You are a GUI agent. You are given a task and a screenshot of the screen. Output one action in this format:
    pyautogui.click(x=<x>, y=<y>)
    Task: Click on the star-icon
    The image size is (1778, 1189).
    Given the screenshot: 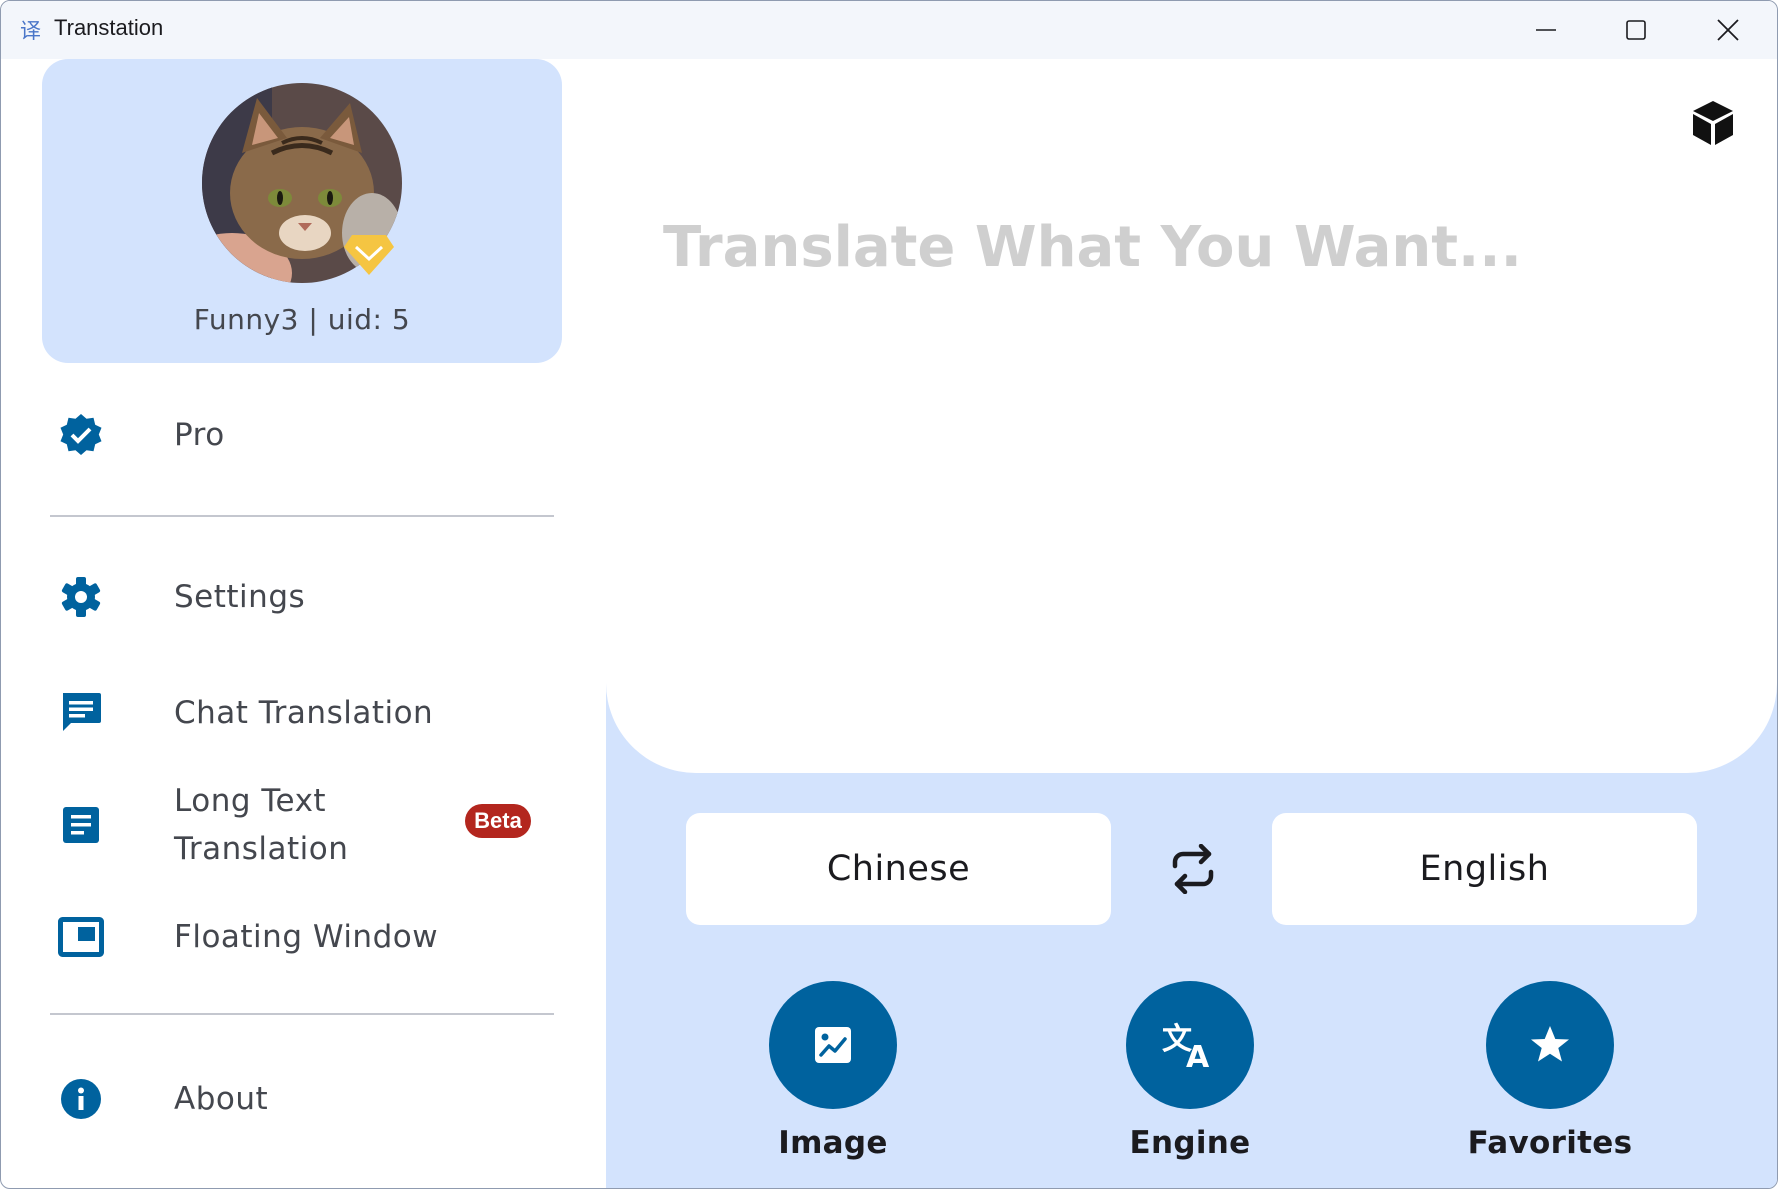 What is the action you would take?
    pyautogui.click(x=1550, y=1044)
    